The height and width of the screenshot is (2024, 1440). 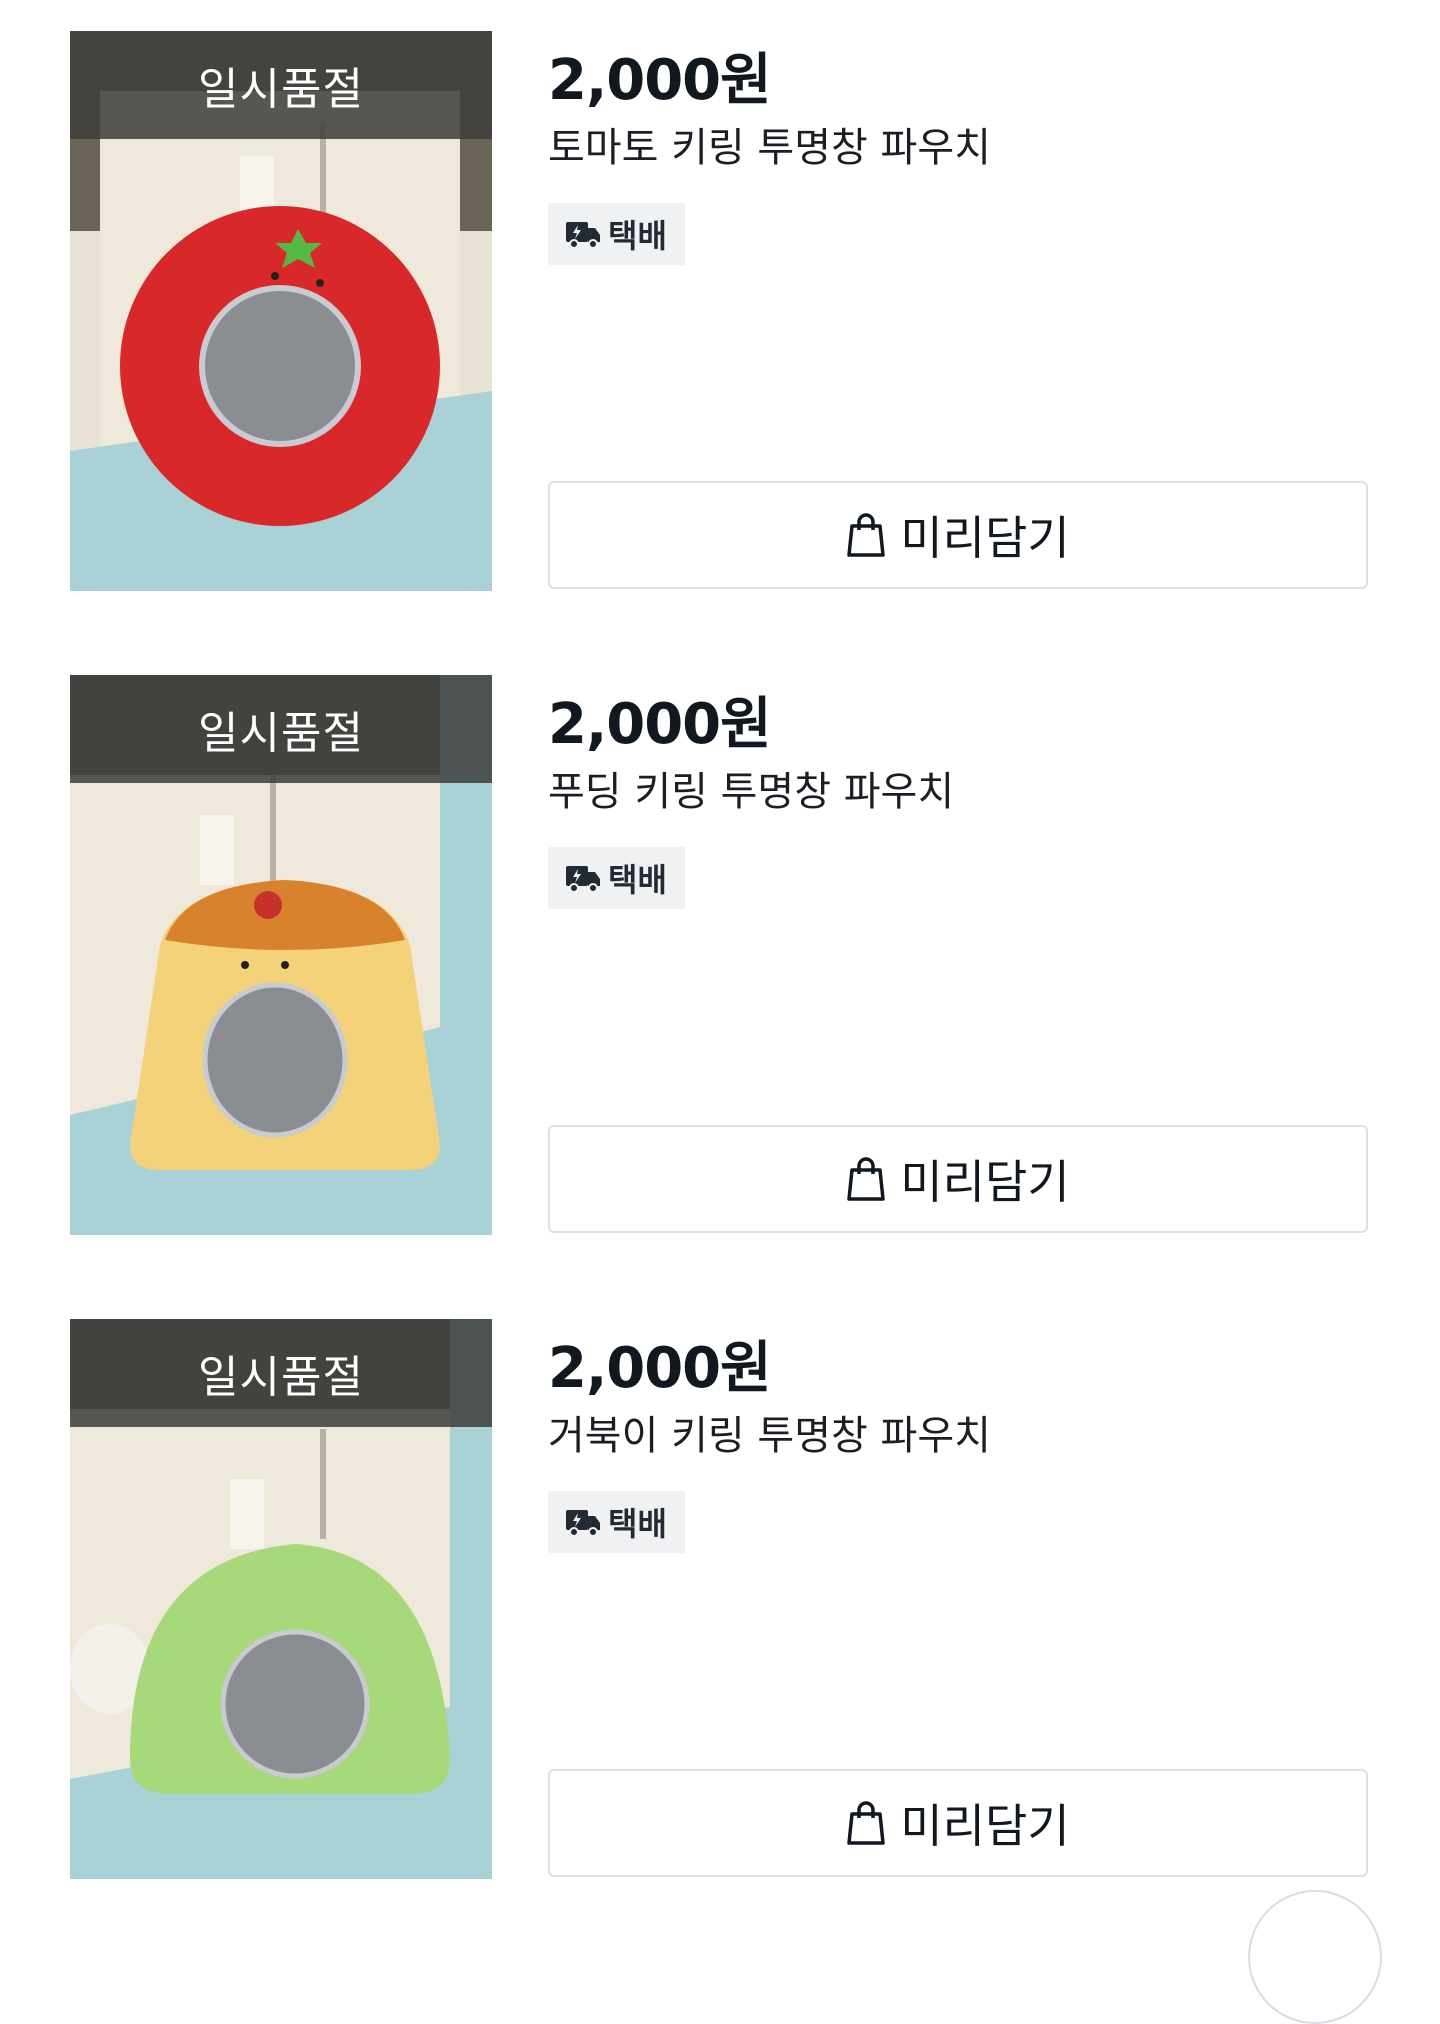 I want to click on product-name: 푸딩 키링 투명창 파우치, so click(x=751, y=788).